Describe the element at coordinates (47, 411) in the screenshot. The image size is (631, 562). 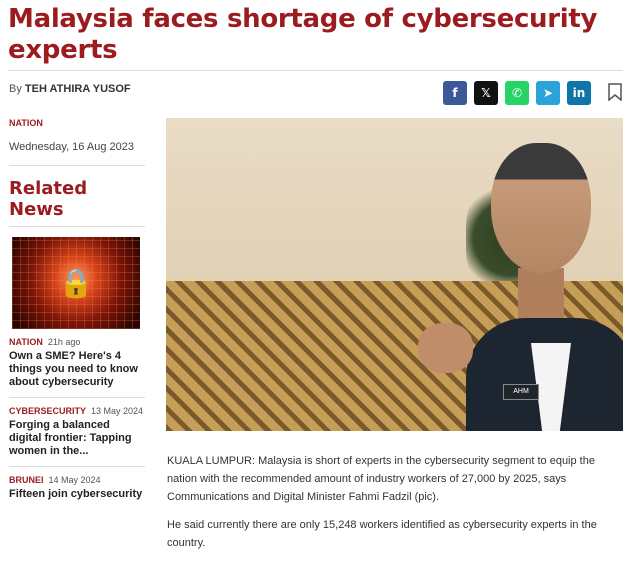
I see `related-item-category: CYBERSECURITY` at that location.